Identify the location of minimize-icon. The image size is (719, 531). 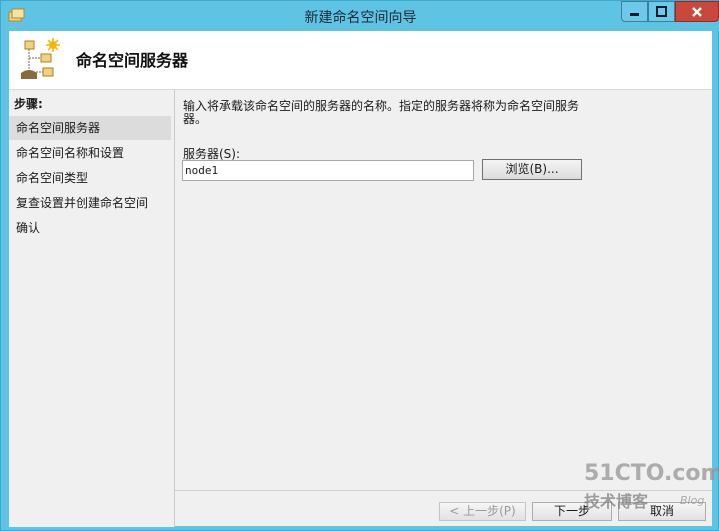
(634, 14).